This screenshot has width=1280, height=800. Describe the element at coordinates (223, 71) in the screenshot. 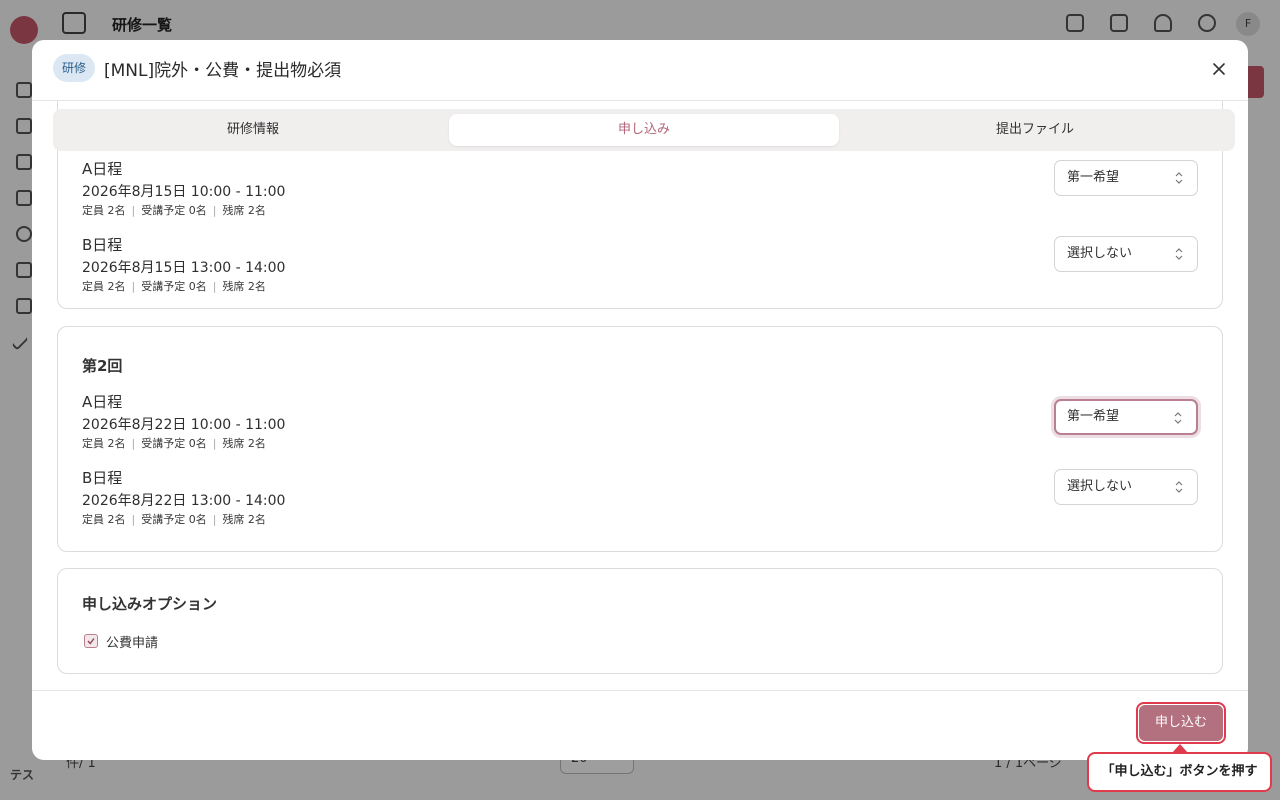

I see `modal-title: [MNL]院外・公費・提出物必須` at that location.